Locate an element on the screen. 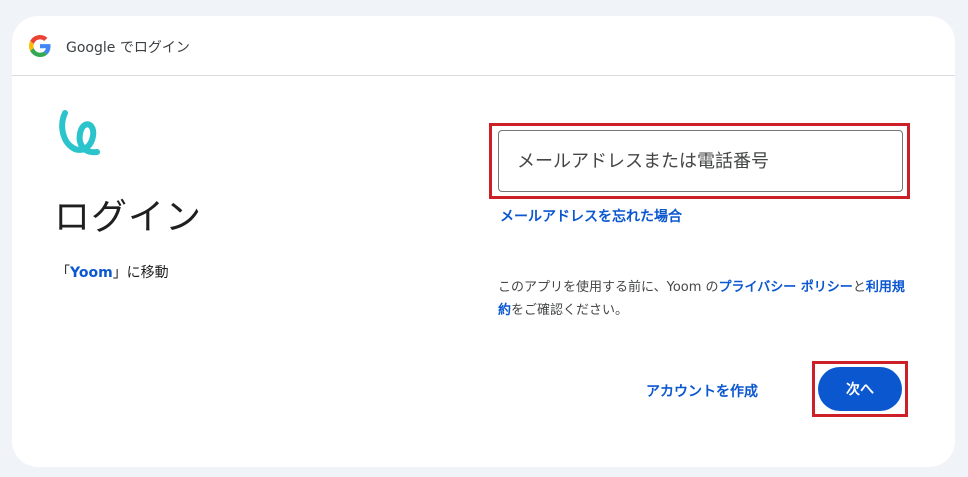 The width and height of the screenshot is (968, 477). continue-prefix: 「 is located at coordinates (63, 273).